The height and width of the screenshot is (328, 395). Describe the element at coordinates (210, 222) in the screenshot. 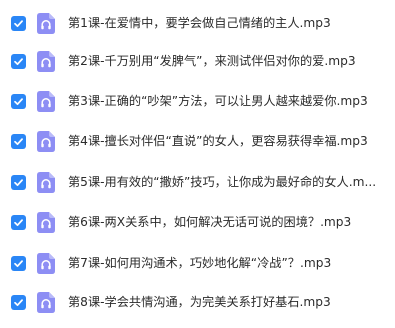

I see `file-name: 第6课-两X关系中，如何解决无话可说的困境？.mp3` at that location.